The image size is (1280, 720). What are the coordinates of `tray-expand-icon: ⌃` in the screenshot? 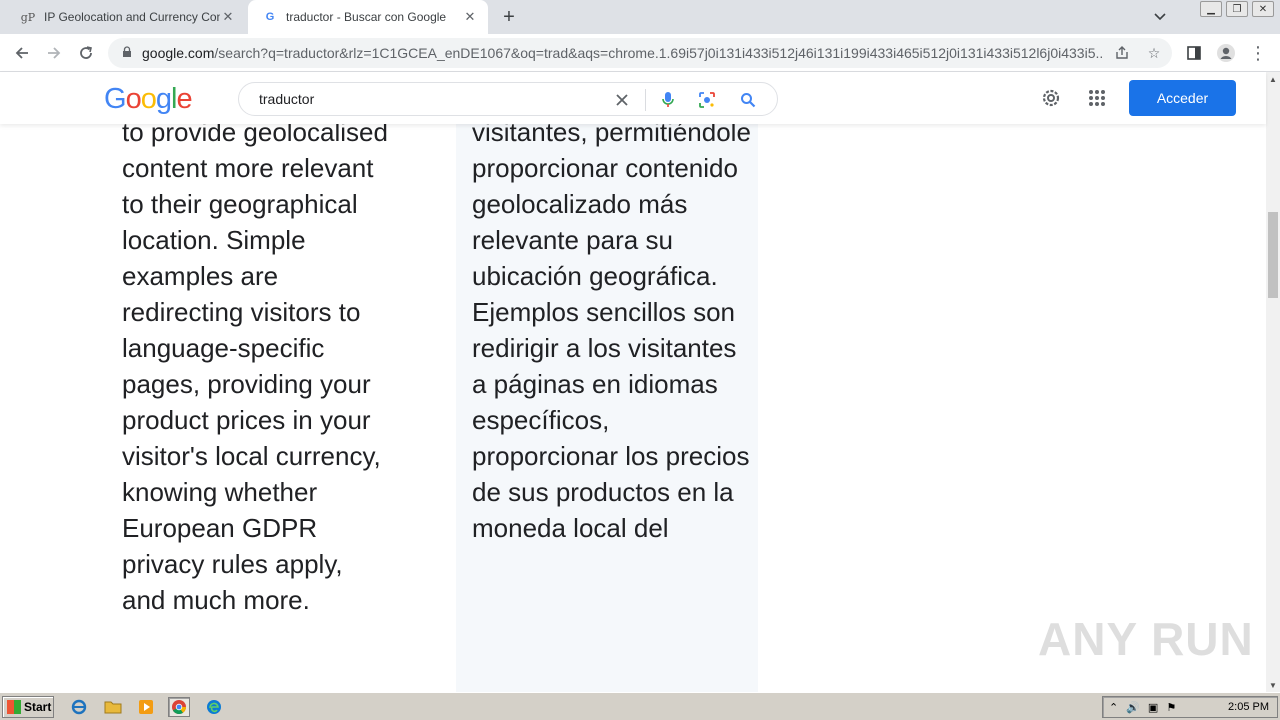 It's located at (1113, 707).